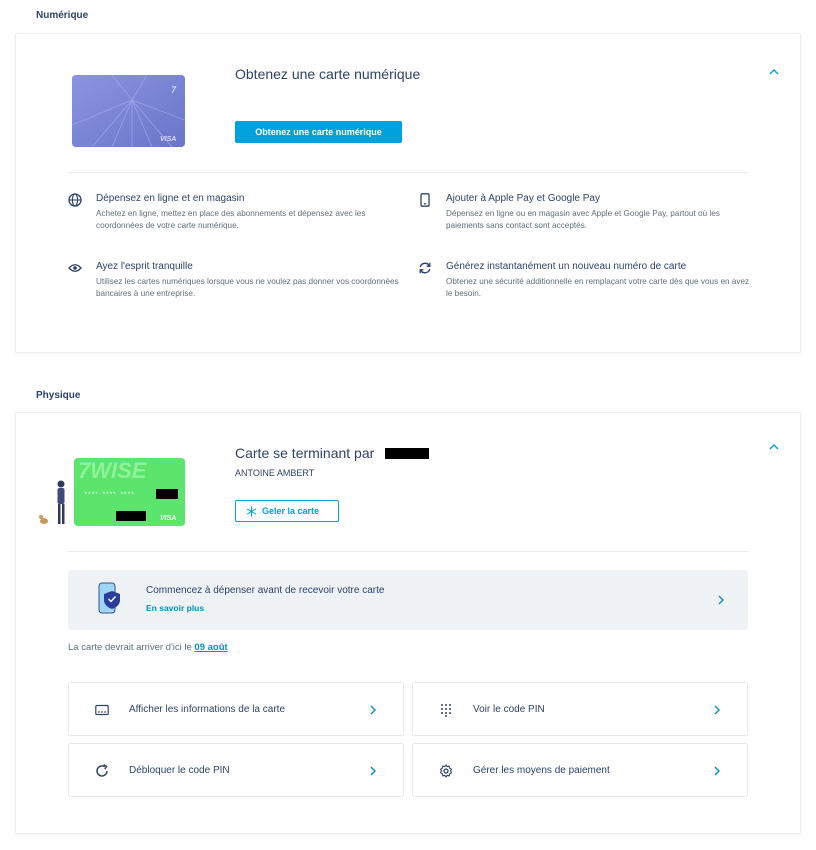 This screenshot has width=816, height=850. What do you see at coordinates (541, 770) in the screenshot?
I see `action-label: Gérer les moyens de paiement` at bounding box center [541, 770].